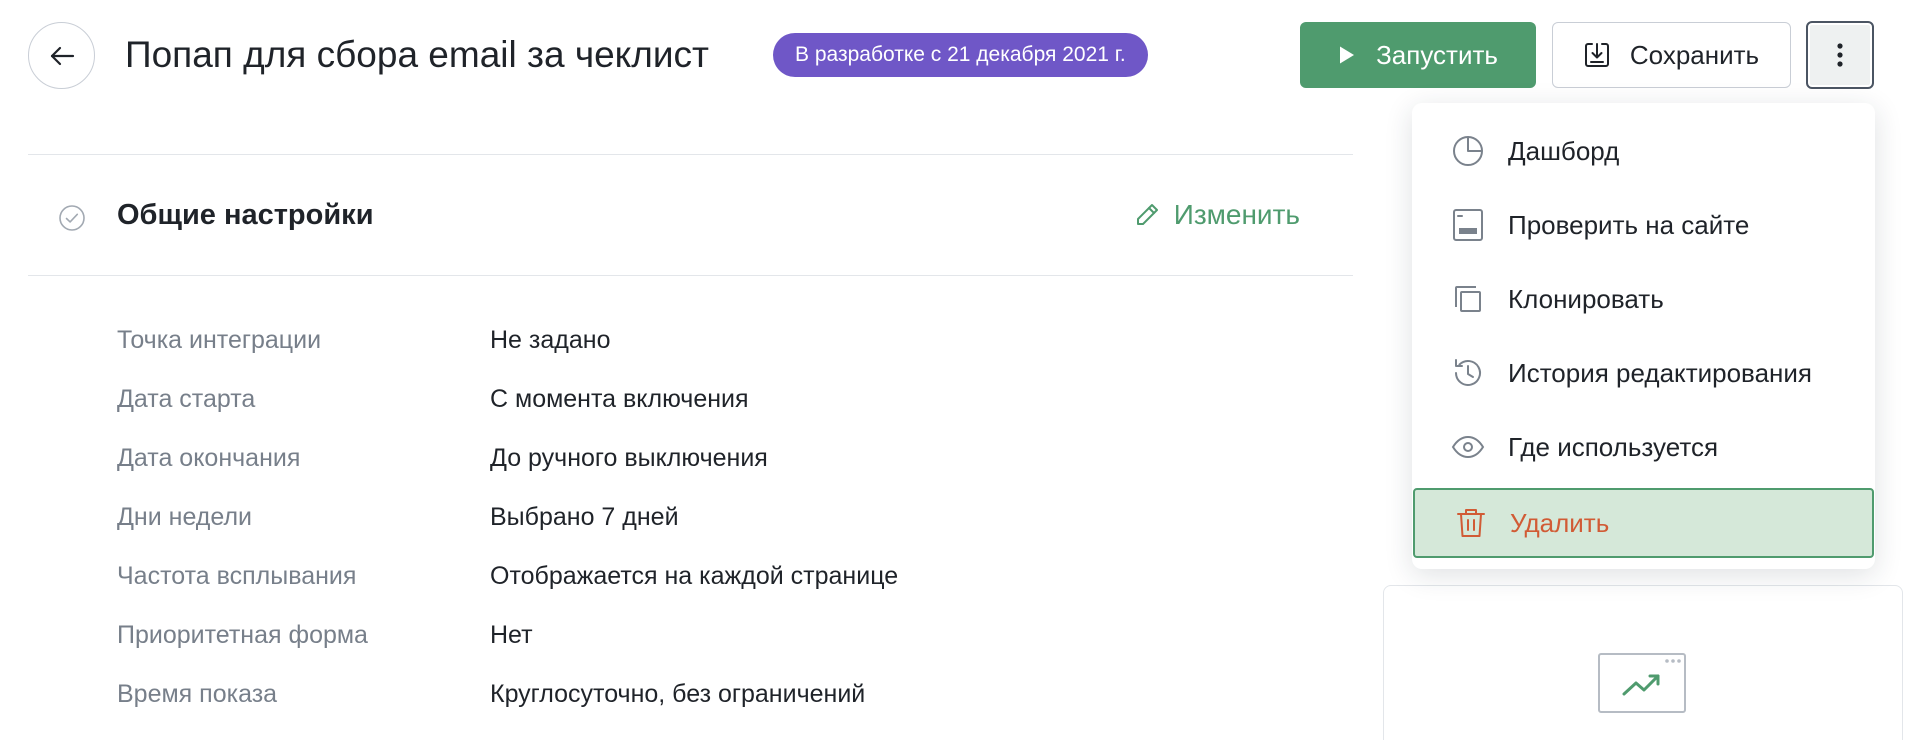 This screenshot has width=1920, height=740. I want to click on settings-value: Выбрано 7 дней, so click(584, 517).